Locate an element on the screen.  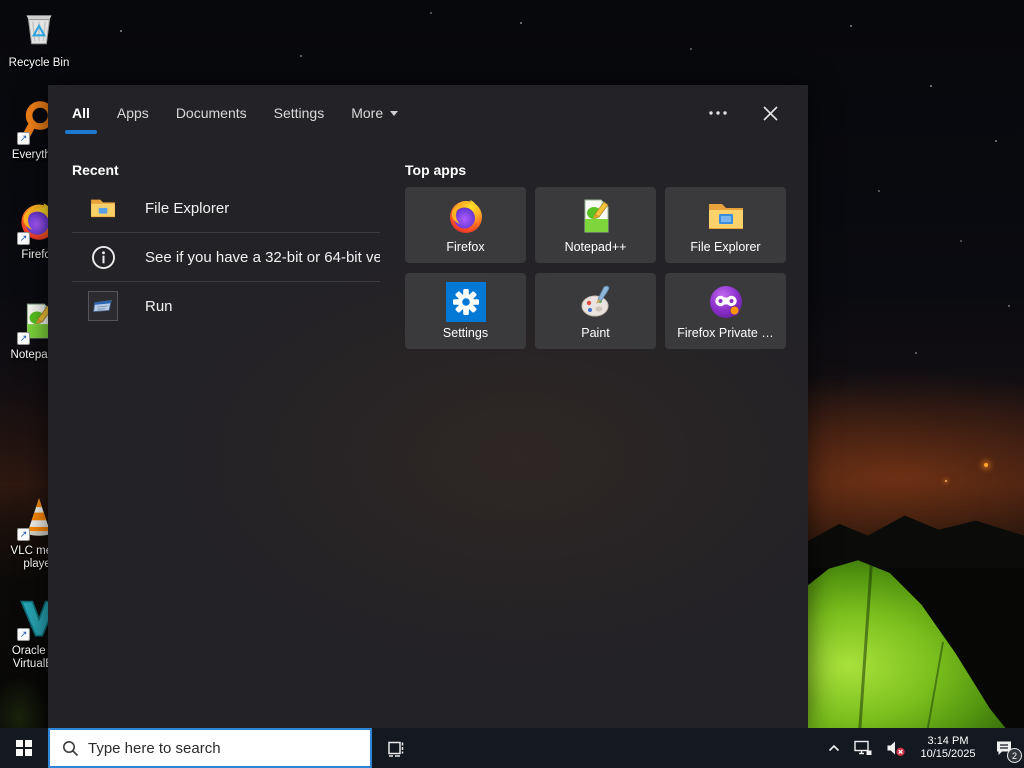
more-options-button is located at coordinates (718, 113).